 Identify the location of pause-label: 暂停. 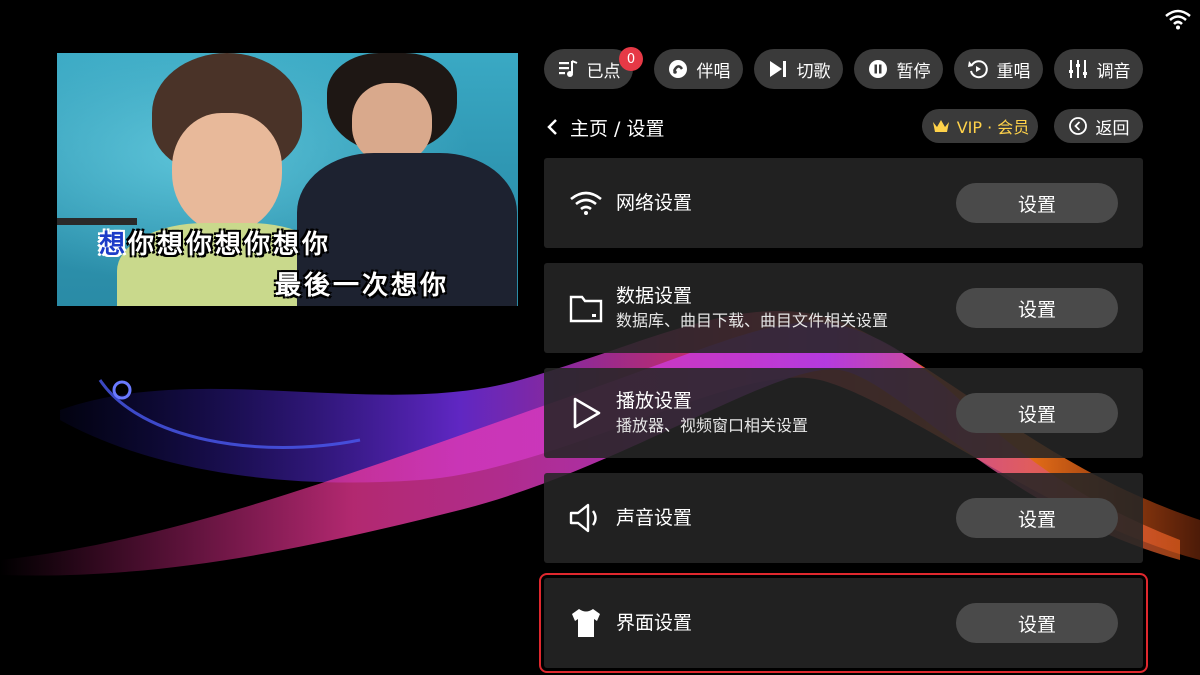
(913, 71).